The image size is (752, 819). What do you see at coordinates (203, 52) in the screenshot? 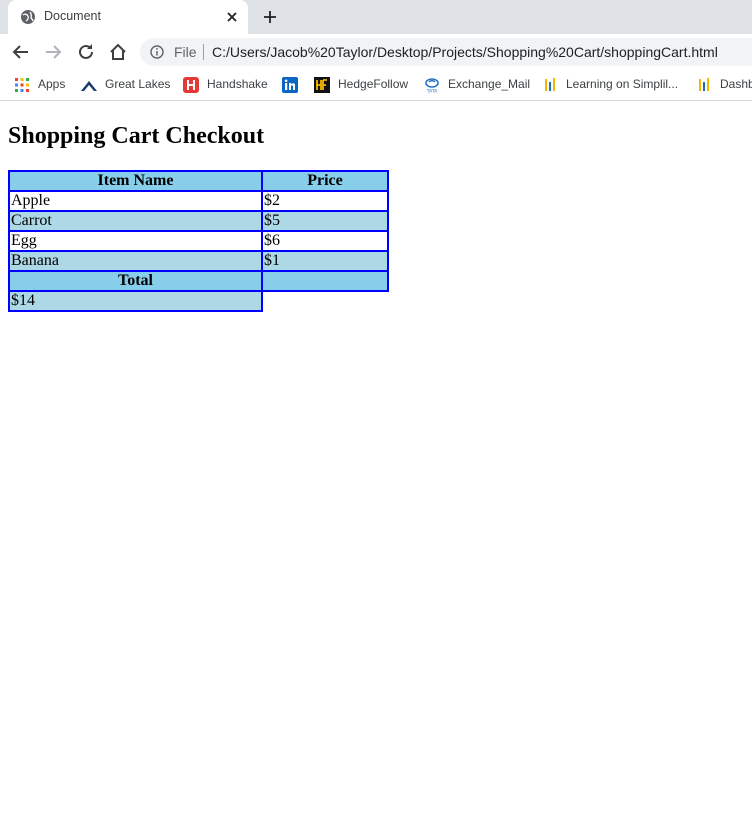
I see `scheme-divider` at bounding box center [203, 52].